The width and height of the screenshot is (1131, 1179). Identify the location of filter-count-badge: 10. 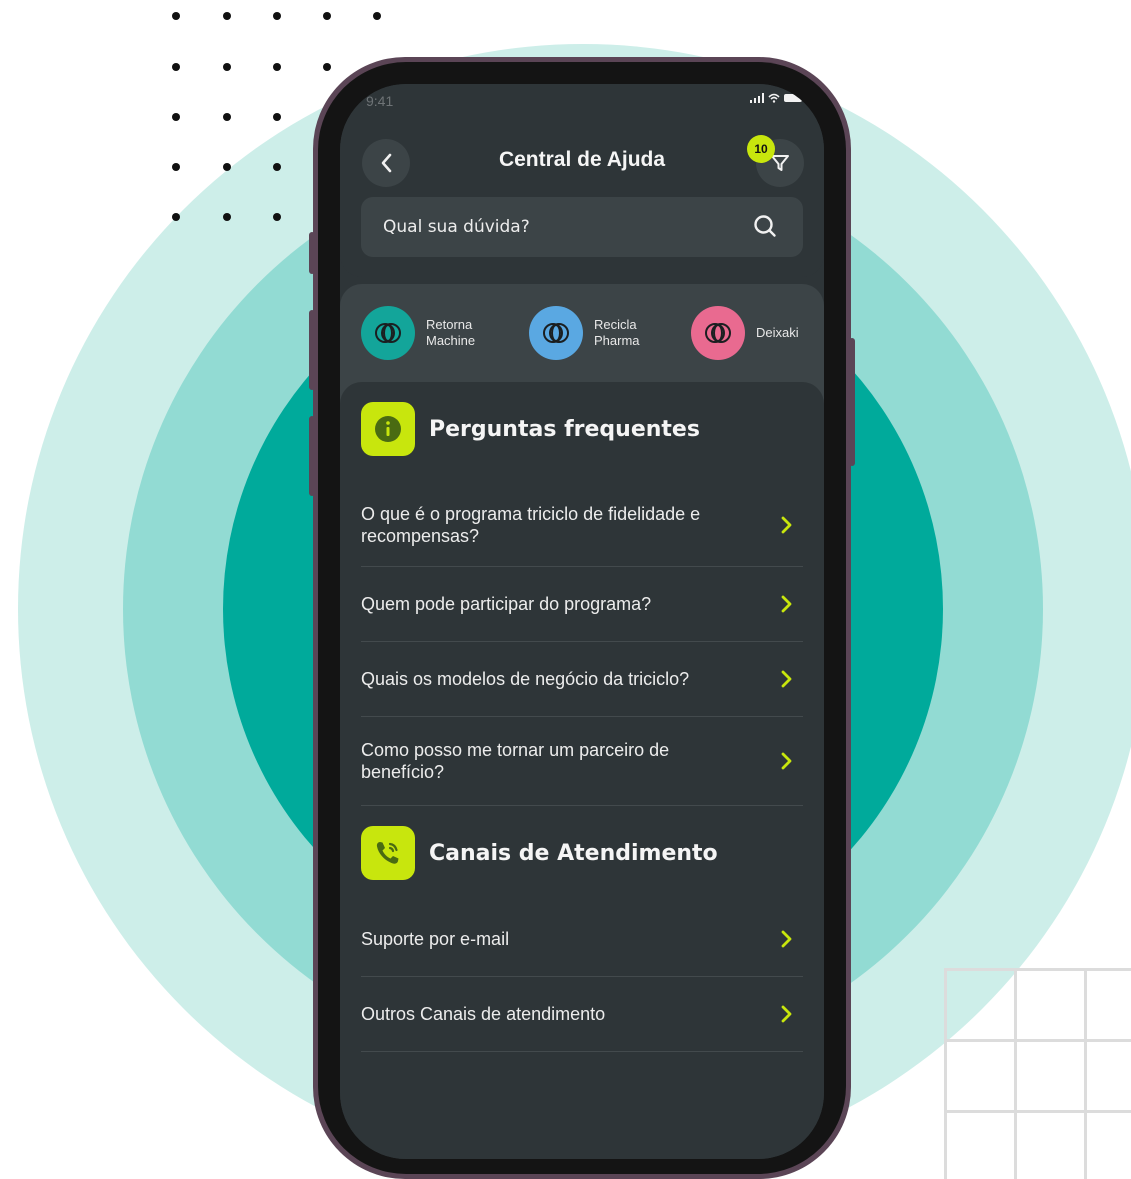
(761, 149).